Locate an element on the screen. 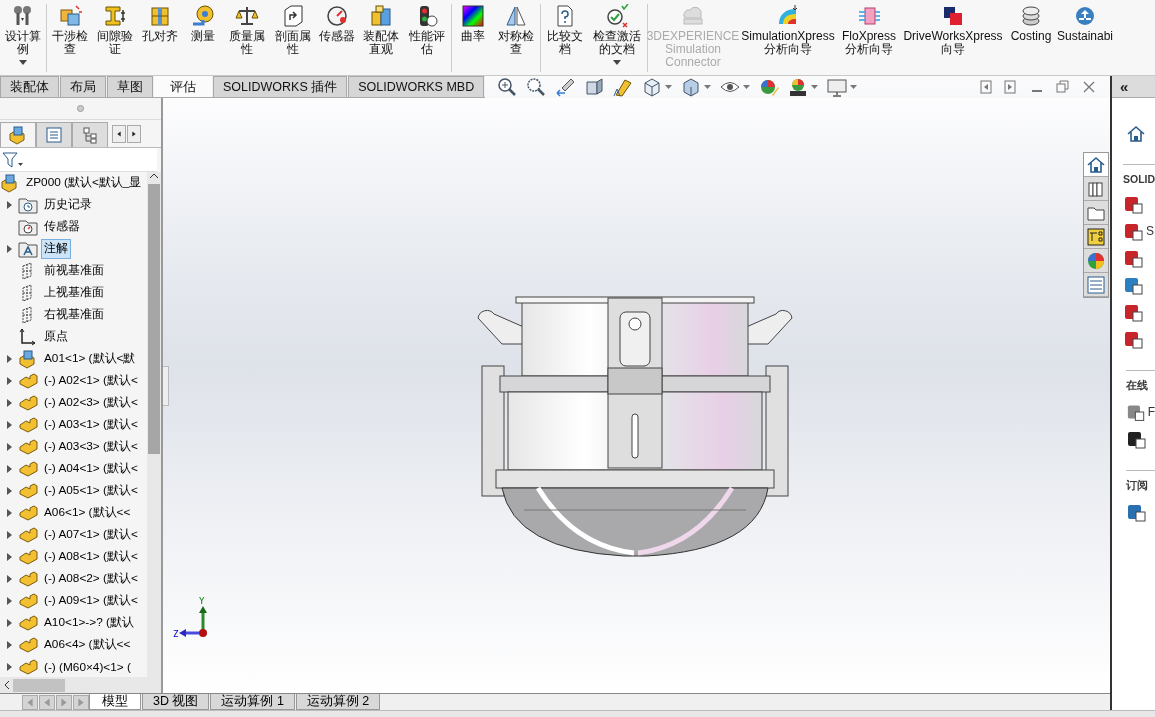 The height and width of the screenshot is (717, 1155). scroll-right-icon is located at coordinates (134, 134).